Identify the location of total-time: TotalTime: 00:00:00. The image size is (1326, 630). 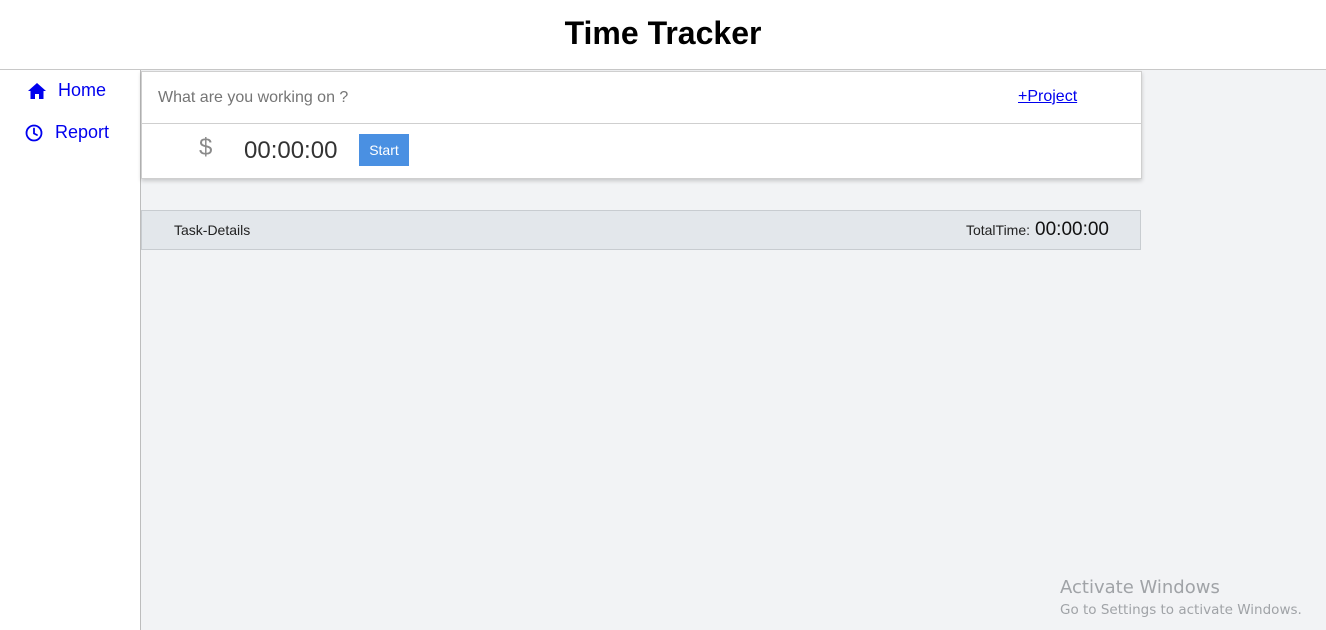
(1037, 230).